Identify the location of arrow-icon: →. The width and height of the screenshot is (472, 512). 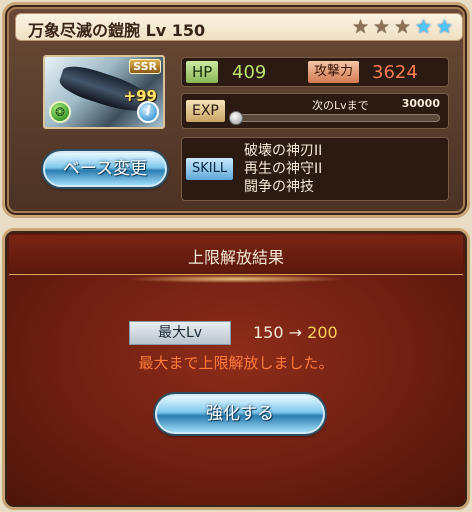
(295, 332).